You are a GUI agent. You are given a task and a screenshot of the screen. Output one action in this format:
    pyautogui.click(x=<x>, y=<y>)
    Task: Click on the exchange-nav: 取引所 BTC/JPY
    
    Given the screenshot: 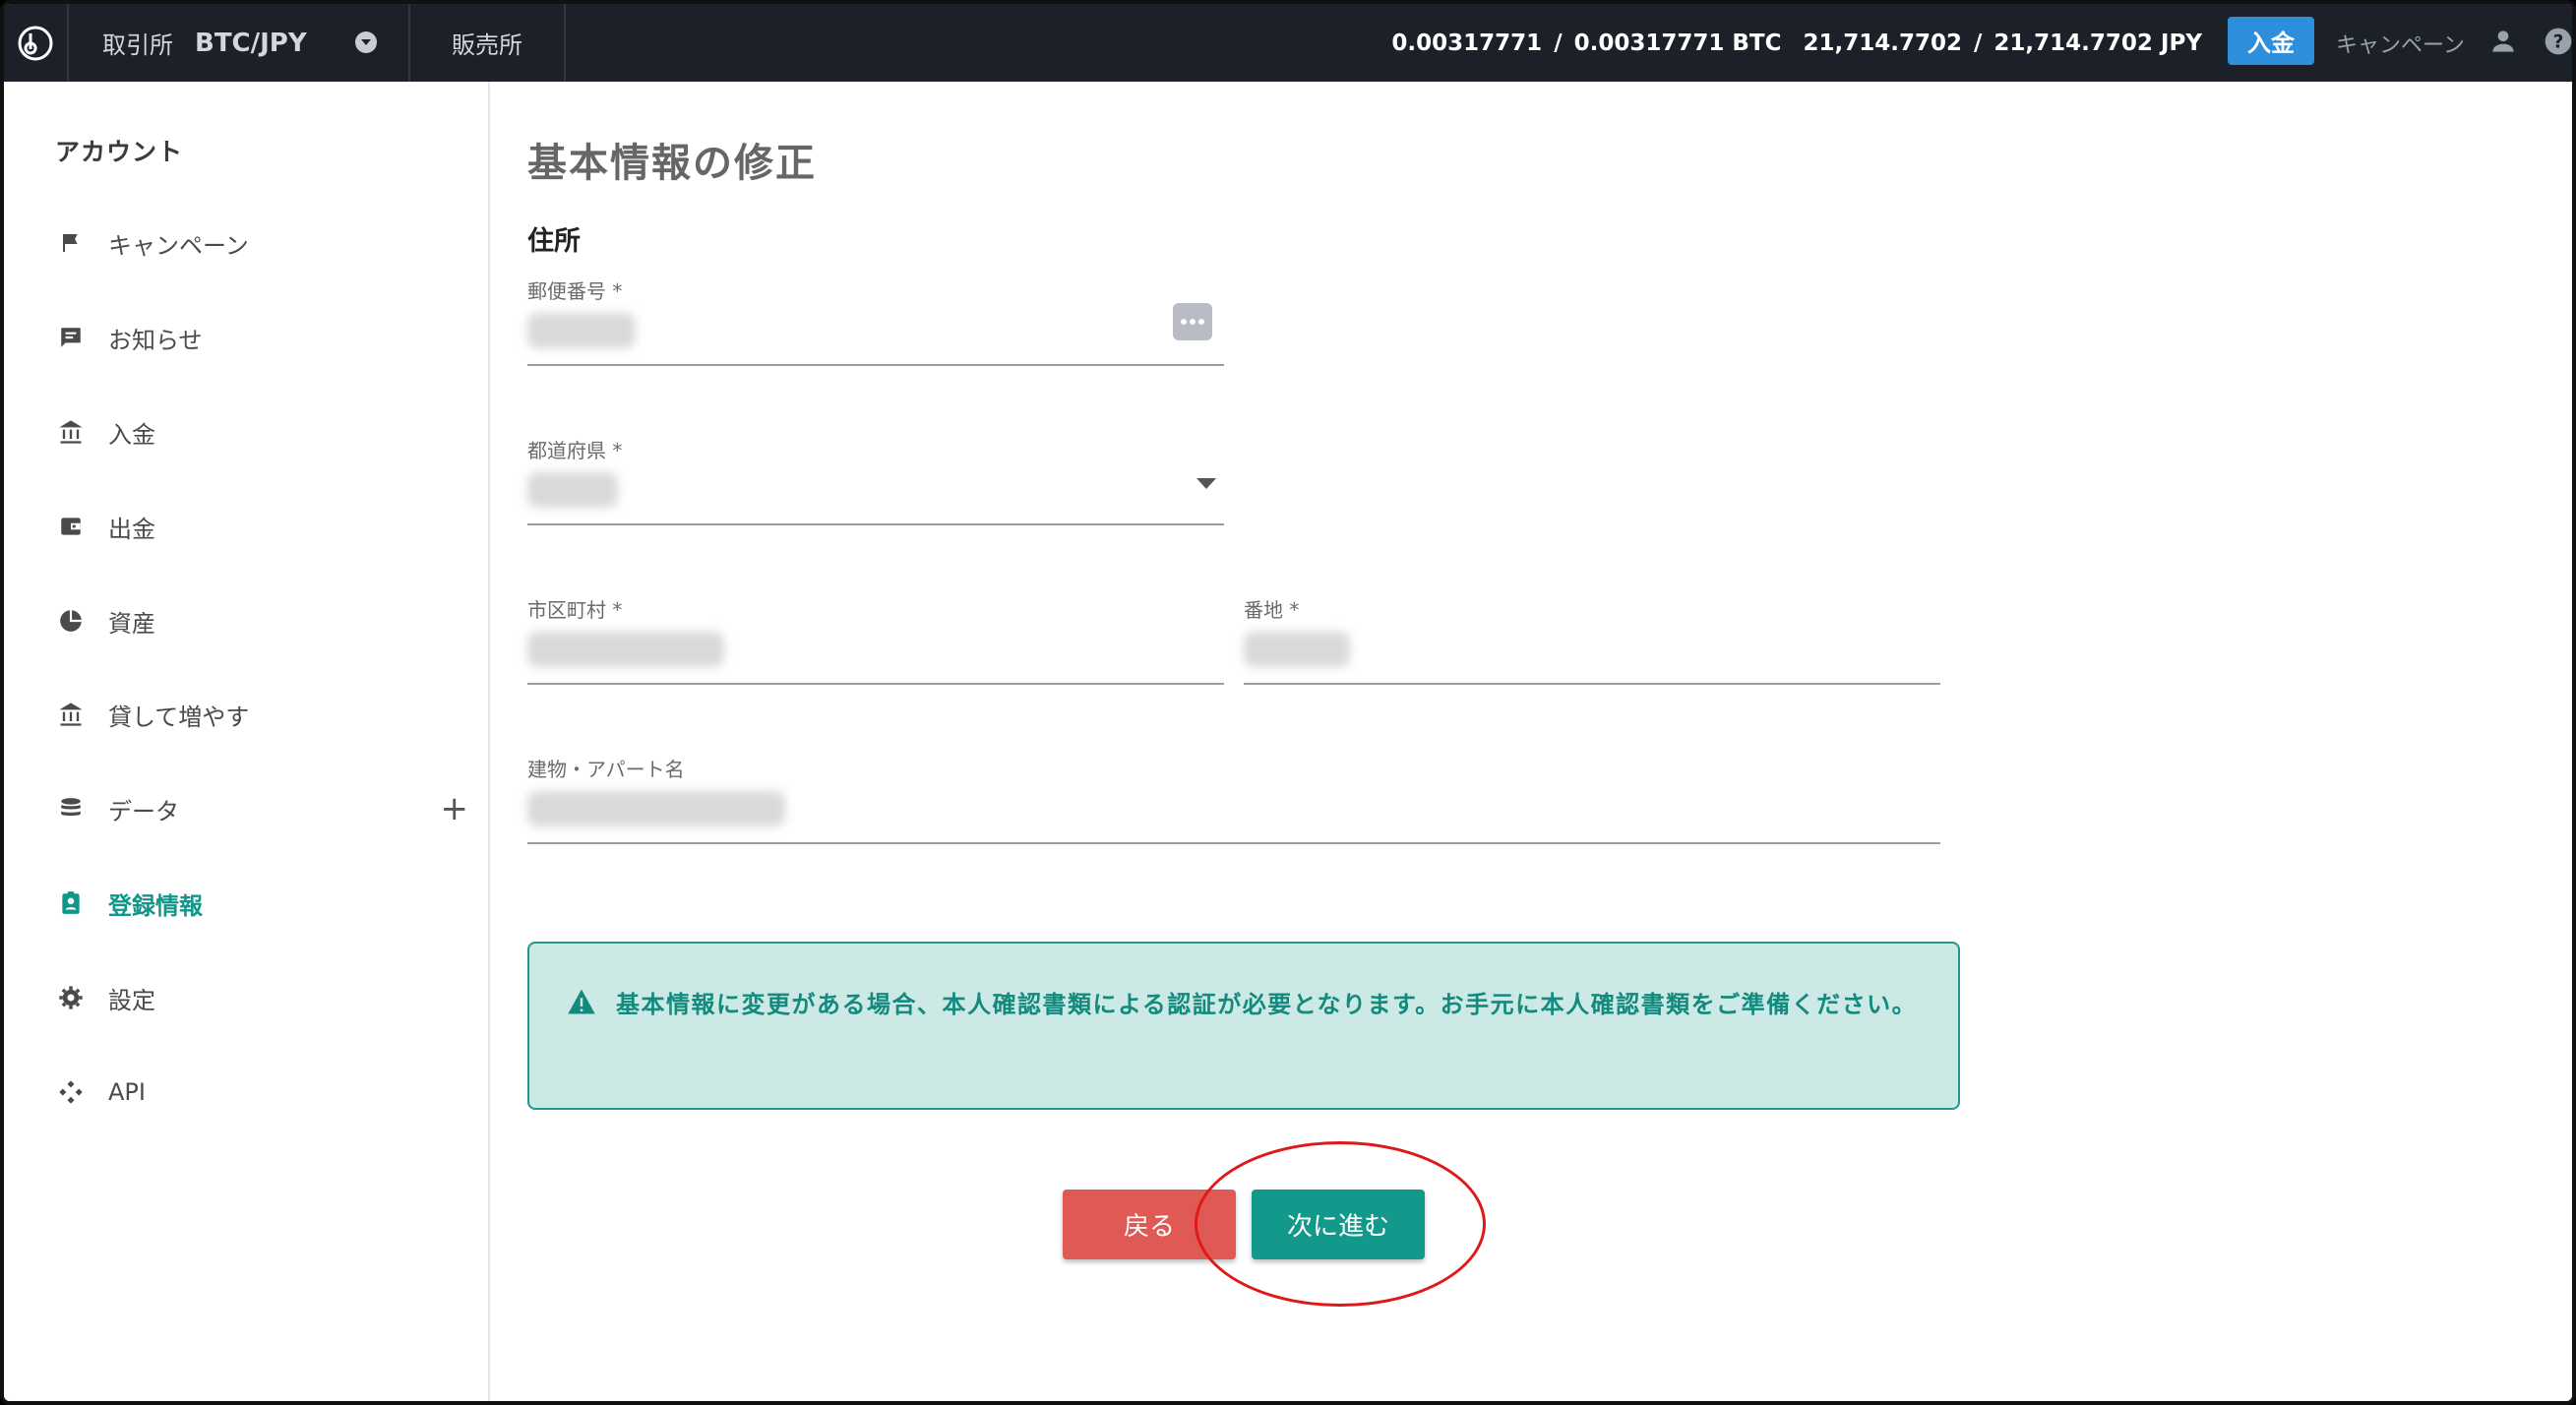 What is the action you would take?
    pyautogui.click(x=239, y=43)
    